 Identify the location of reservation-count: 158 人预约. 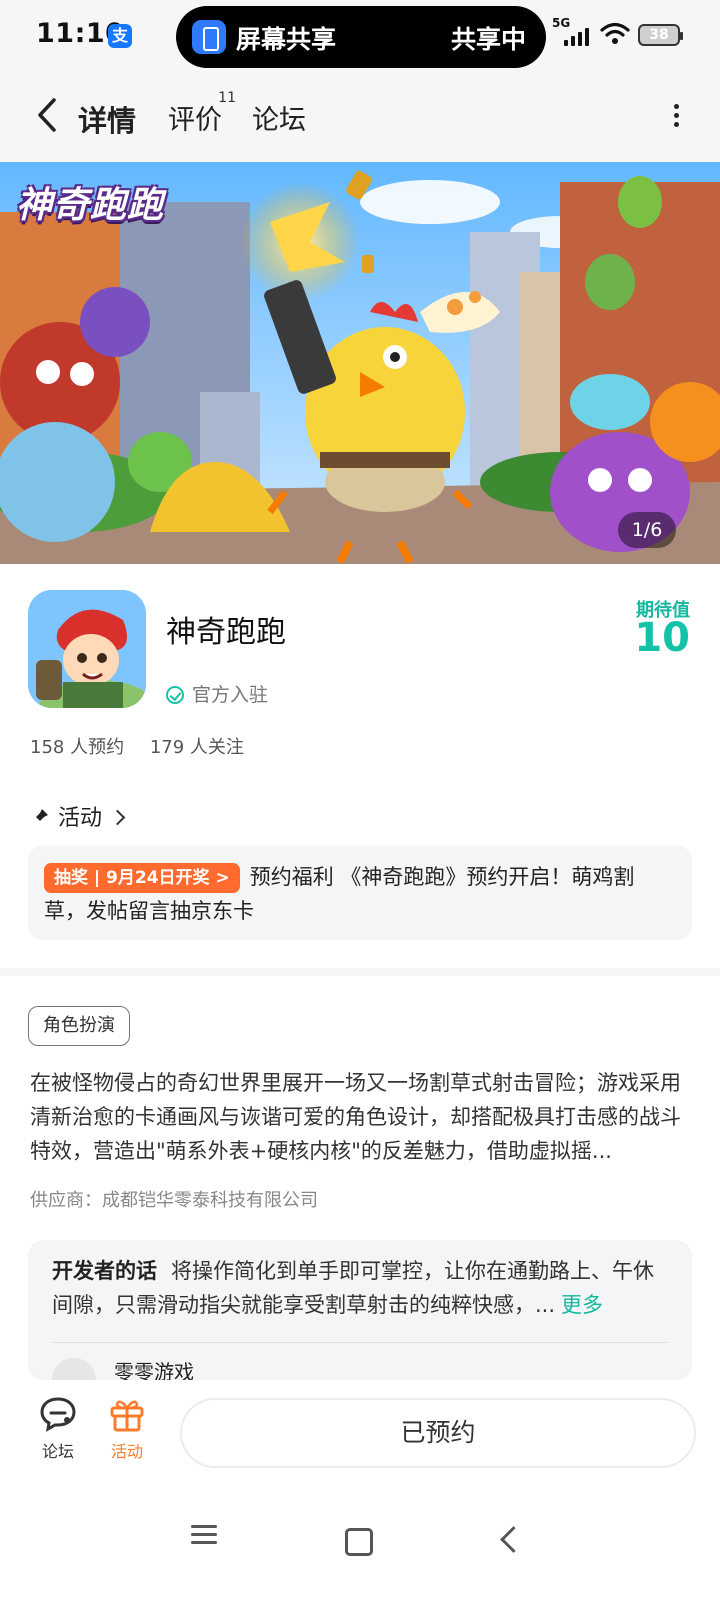
(77, 747).